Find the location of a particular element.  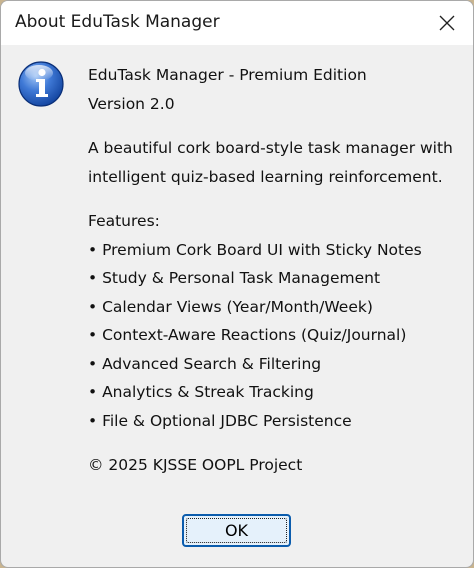

close-icon is located at coordinates (447, 23).